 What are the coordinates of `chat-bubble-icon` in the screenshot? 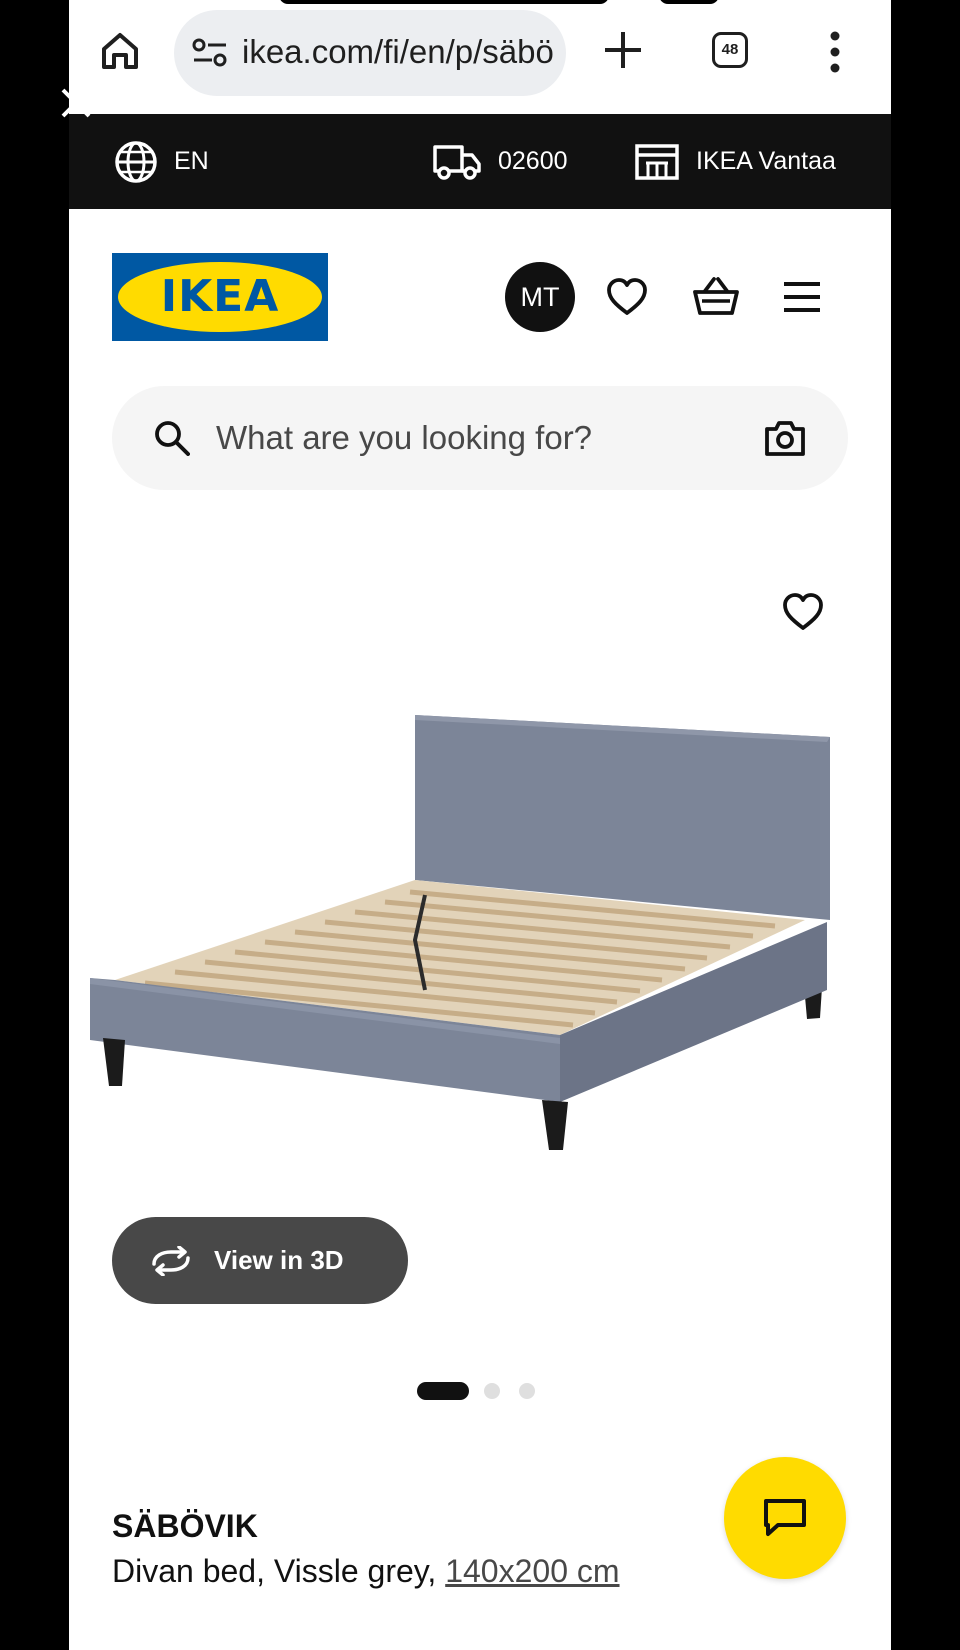 It's located at (785, 1517).